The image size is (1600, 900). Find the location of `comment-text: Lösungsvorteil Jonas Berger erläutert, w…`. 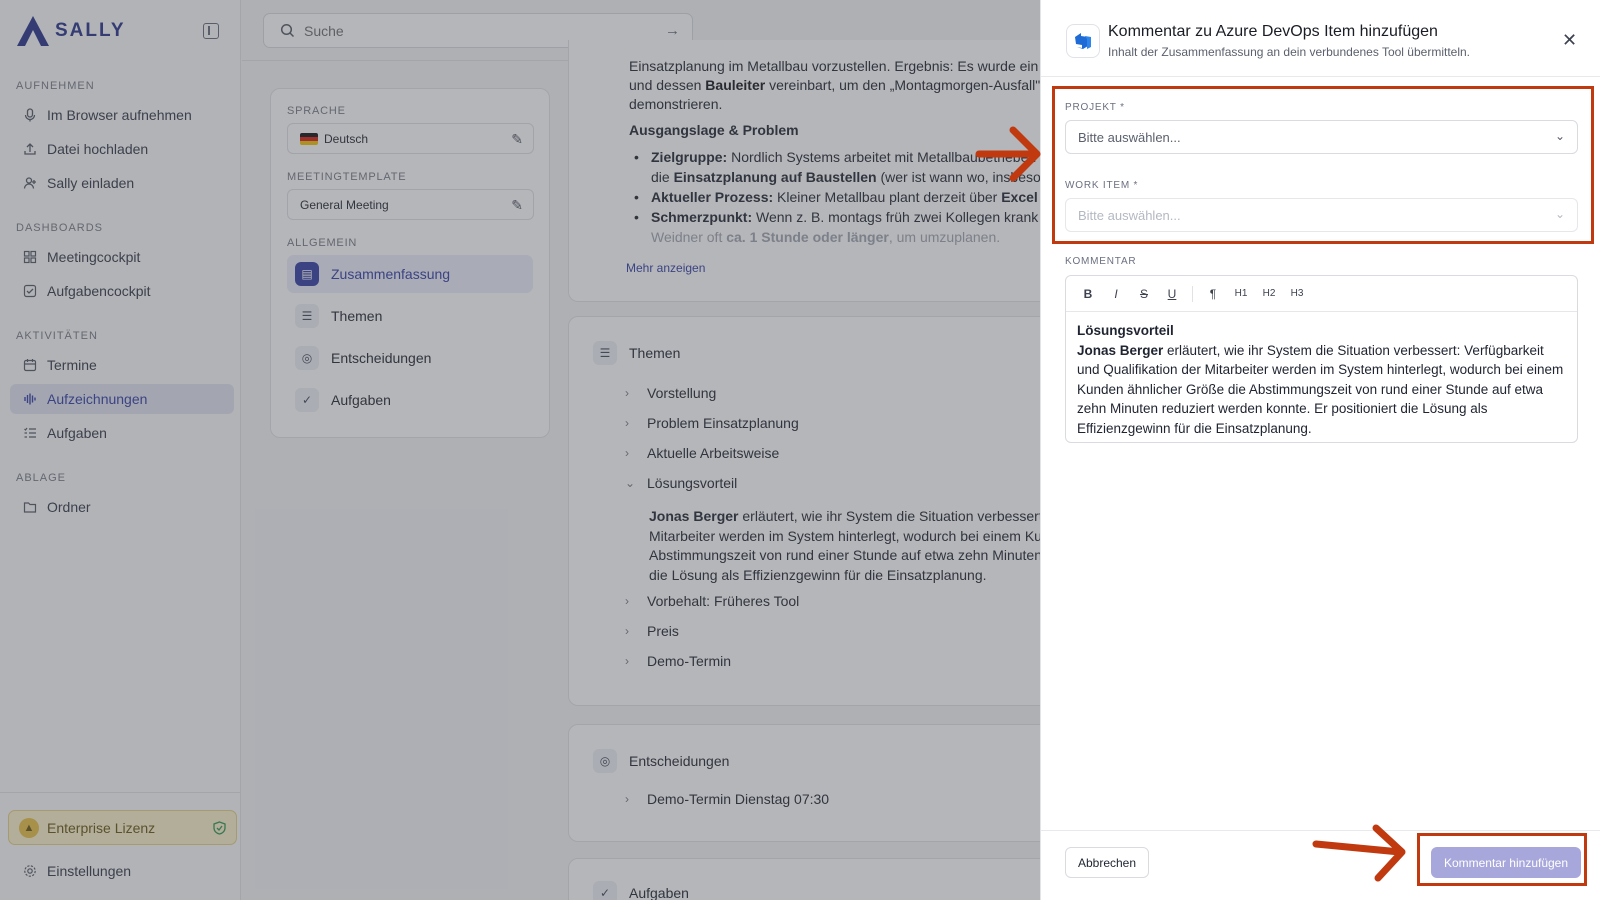

comment-text: Lösungsvorteil Jonas Berger erläutert, w… is located at coordinates (1321, 379).